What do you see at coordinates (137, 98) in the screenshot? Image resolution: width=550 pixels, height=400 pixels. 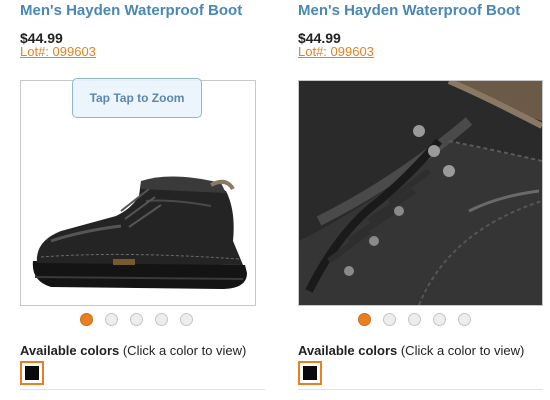 I see `tap-to-zoom-hint: Tap Tap to Zoom` at bounding box center [137, 98].